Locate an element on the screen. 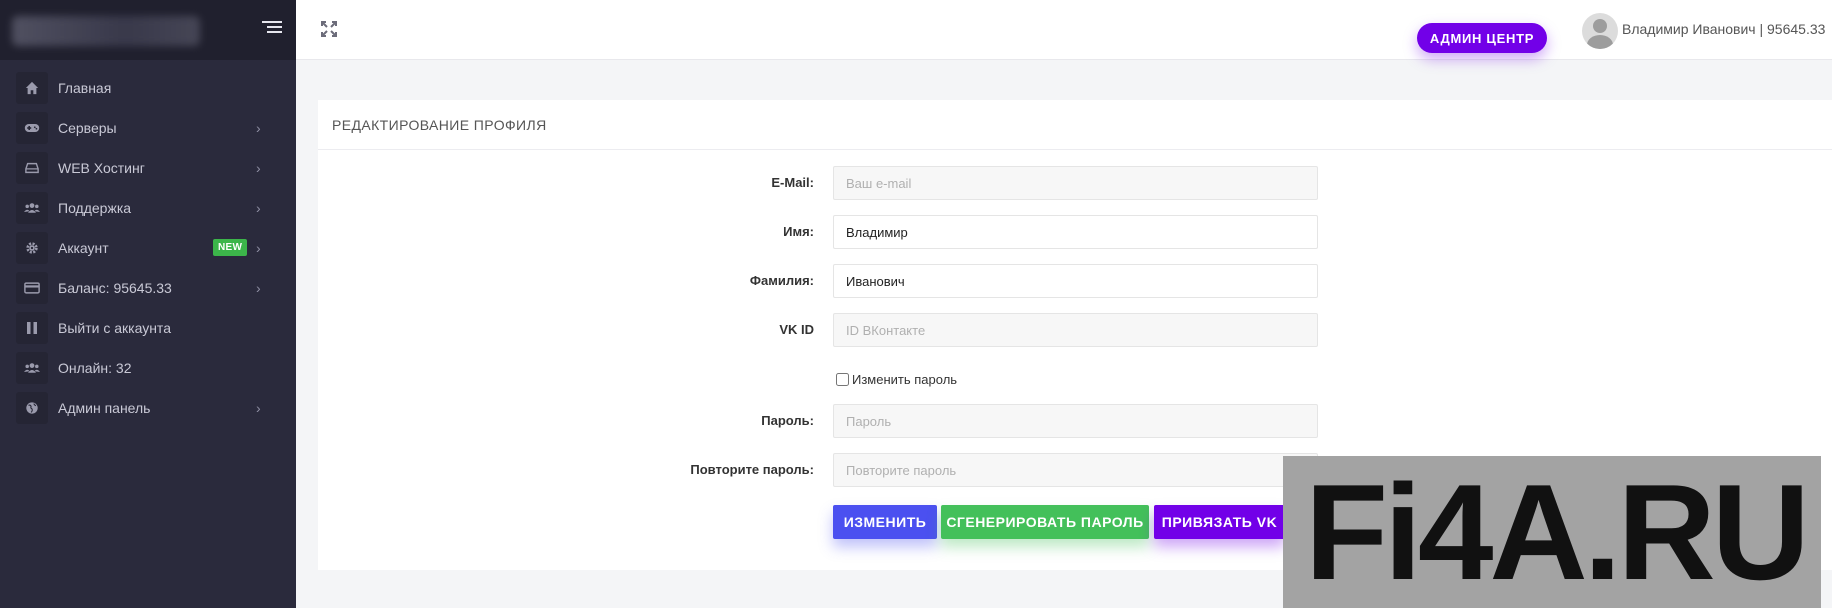 The width and height of the screenshot is (1832, 608). change-password-label: Изменить пароль is located at coordinates (905, 379).